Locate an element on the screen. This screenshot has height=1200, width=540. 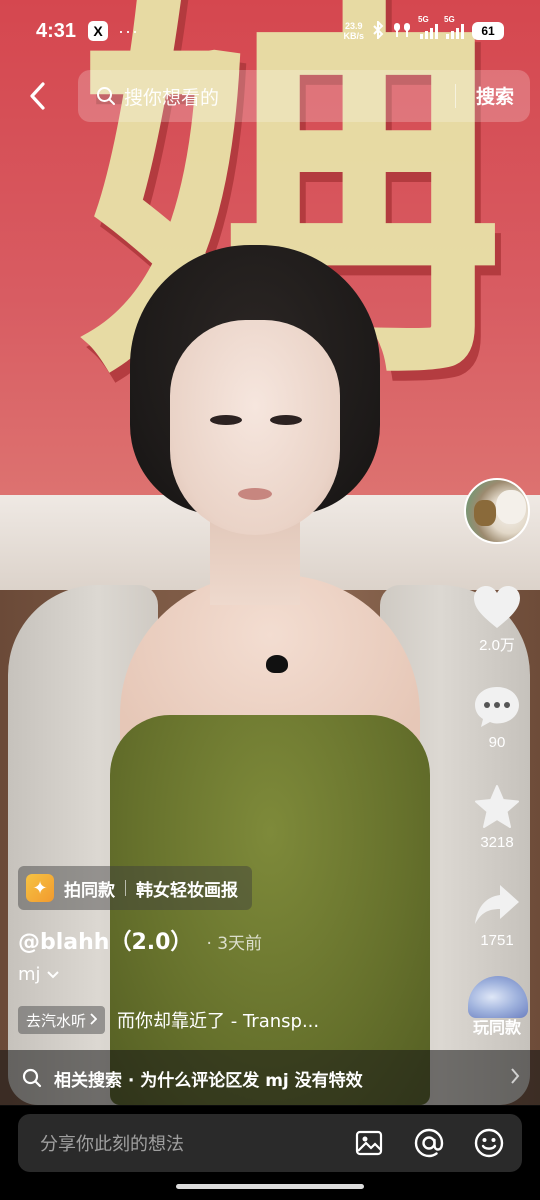
share-button: 1751 is located at coordinates (497, 915).